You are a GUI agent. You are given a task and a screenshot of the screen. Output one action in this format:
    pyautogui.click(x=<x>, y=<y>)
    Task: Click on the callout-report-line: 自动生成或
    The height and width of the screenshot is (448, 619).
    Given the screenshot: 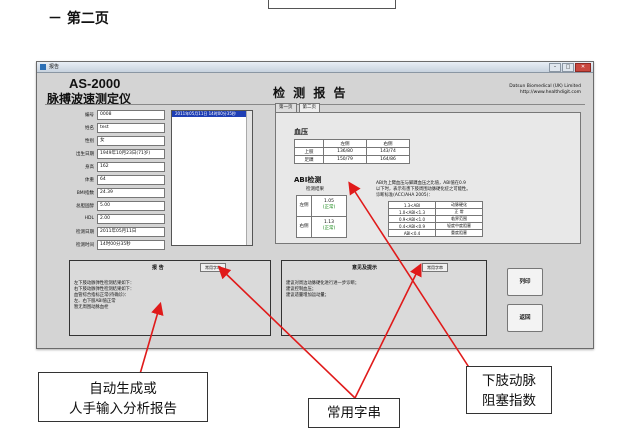 What is the action you would take?
    pyautogui.click(x=123, y=389)
    